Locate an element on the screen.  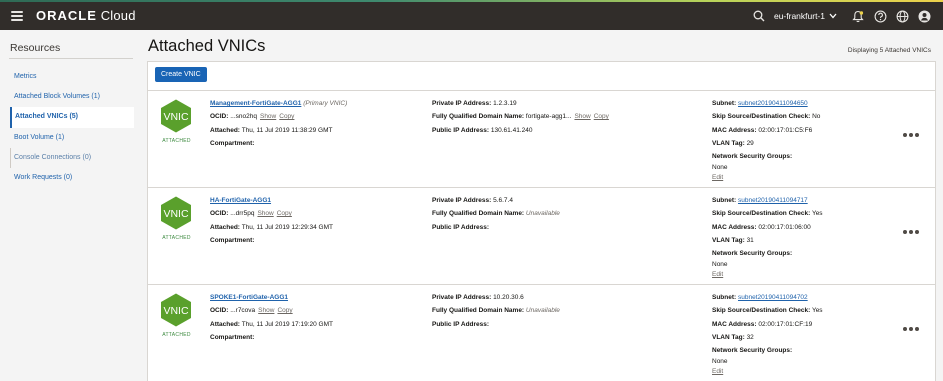
sidebar-item-boot-volume: Boot Volume (1) is located at coordinates (72, 138).